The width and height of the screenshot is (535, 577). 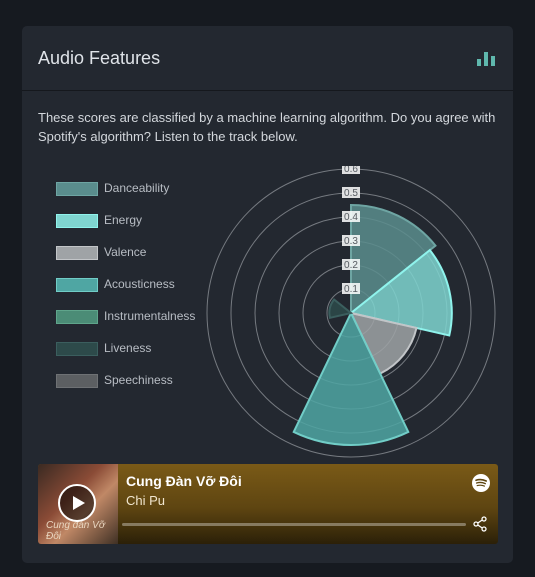 I want to click on legend-label: Energy, so click(x=123, y=220).